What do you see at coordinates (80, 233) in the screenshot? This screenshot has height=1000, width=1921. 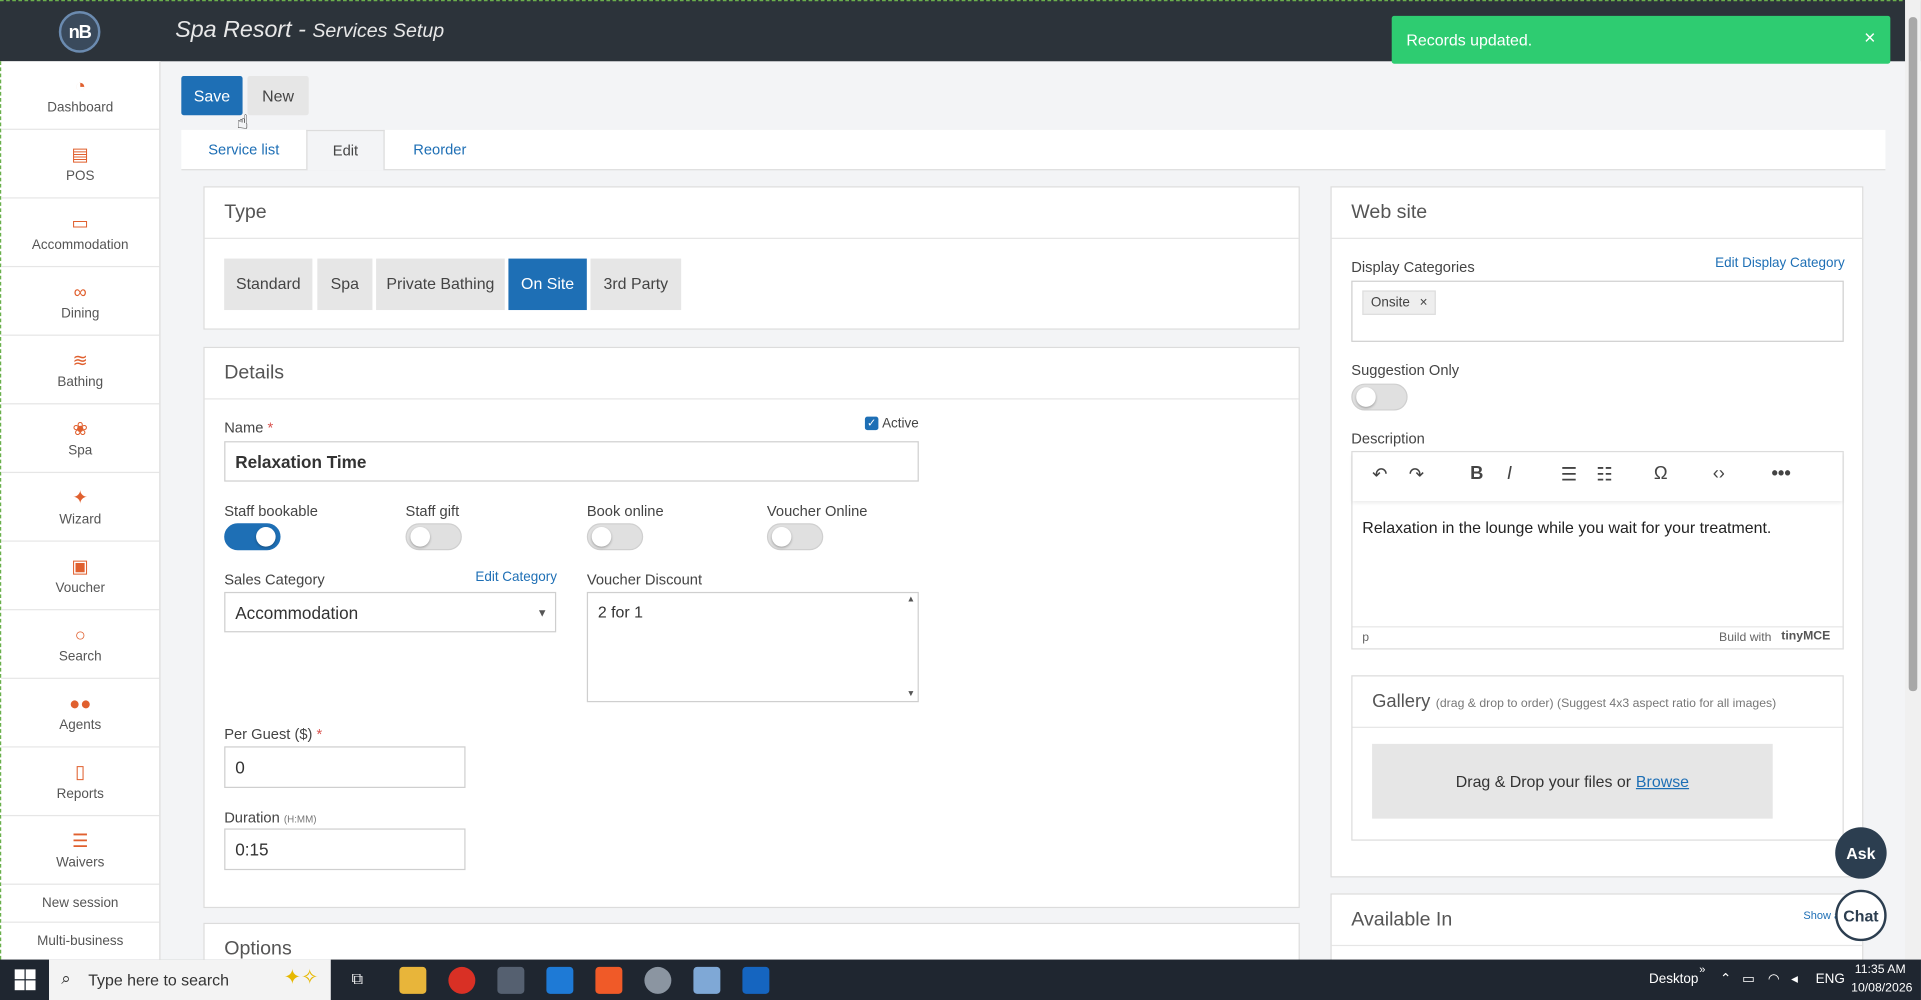 I see `sidebar-item-accommodation: ▭ Accommodation` at bounding box center [80, 233].